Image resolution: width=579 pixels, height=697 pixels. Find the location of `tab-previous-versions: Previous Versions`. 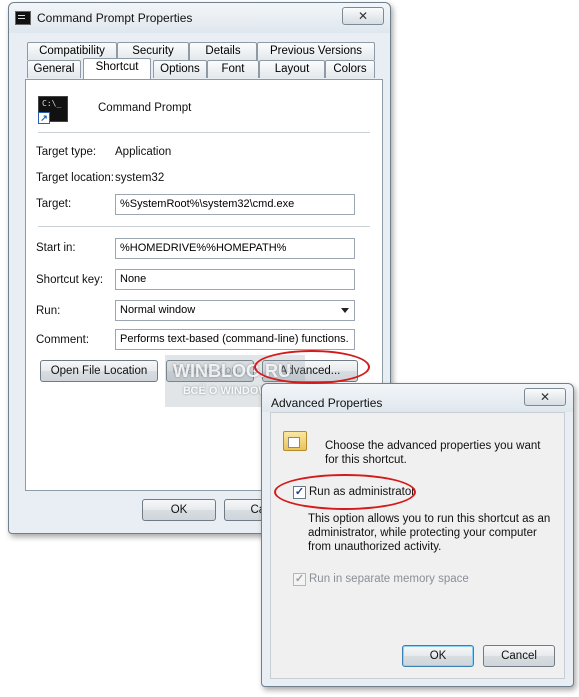

tab-previous-versions: Previous Versions is located at coordinates (316, 51).